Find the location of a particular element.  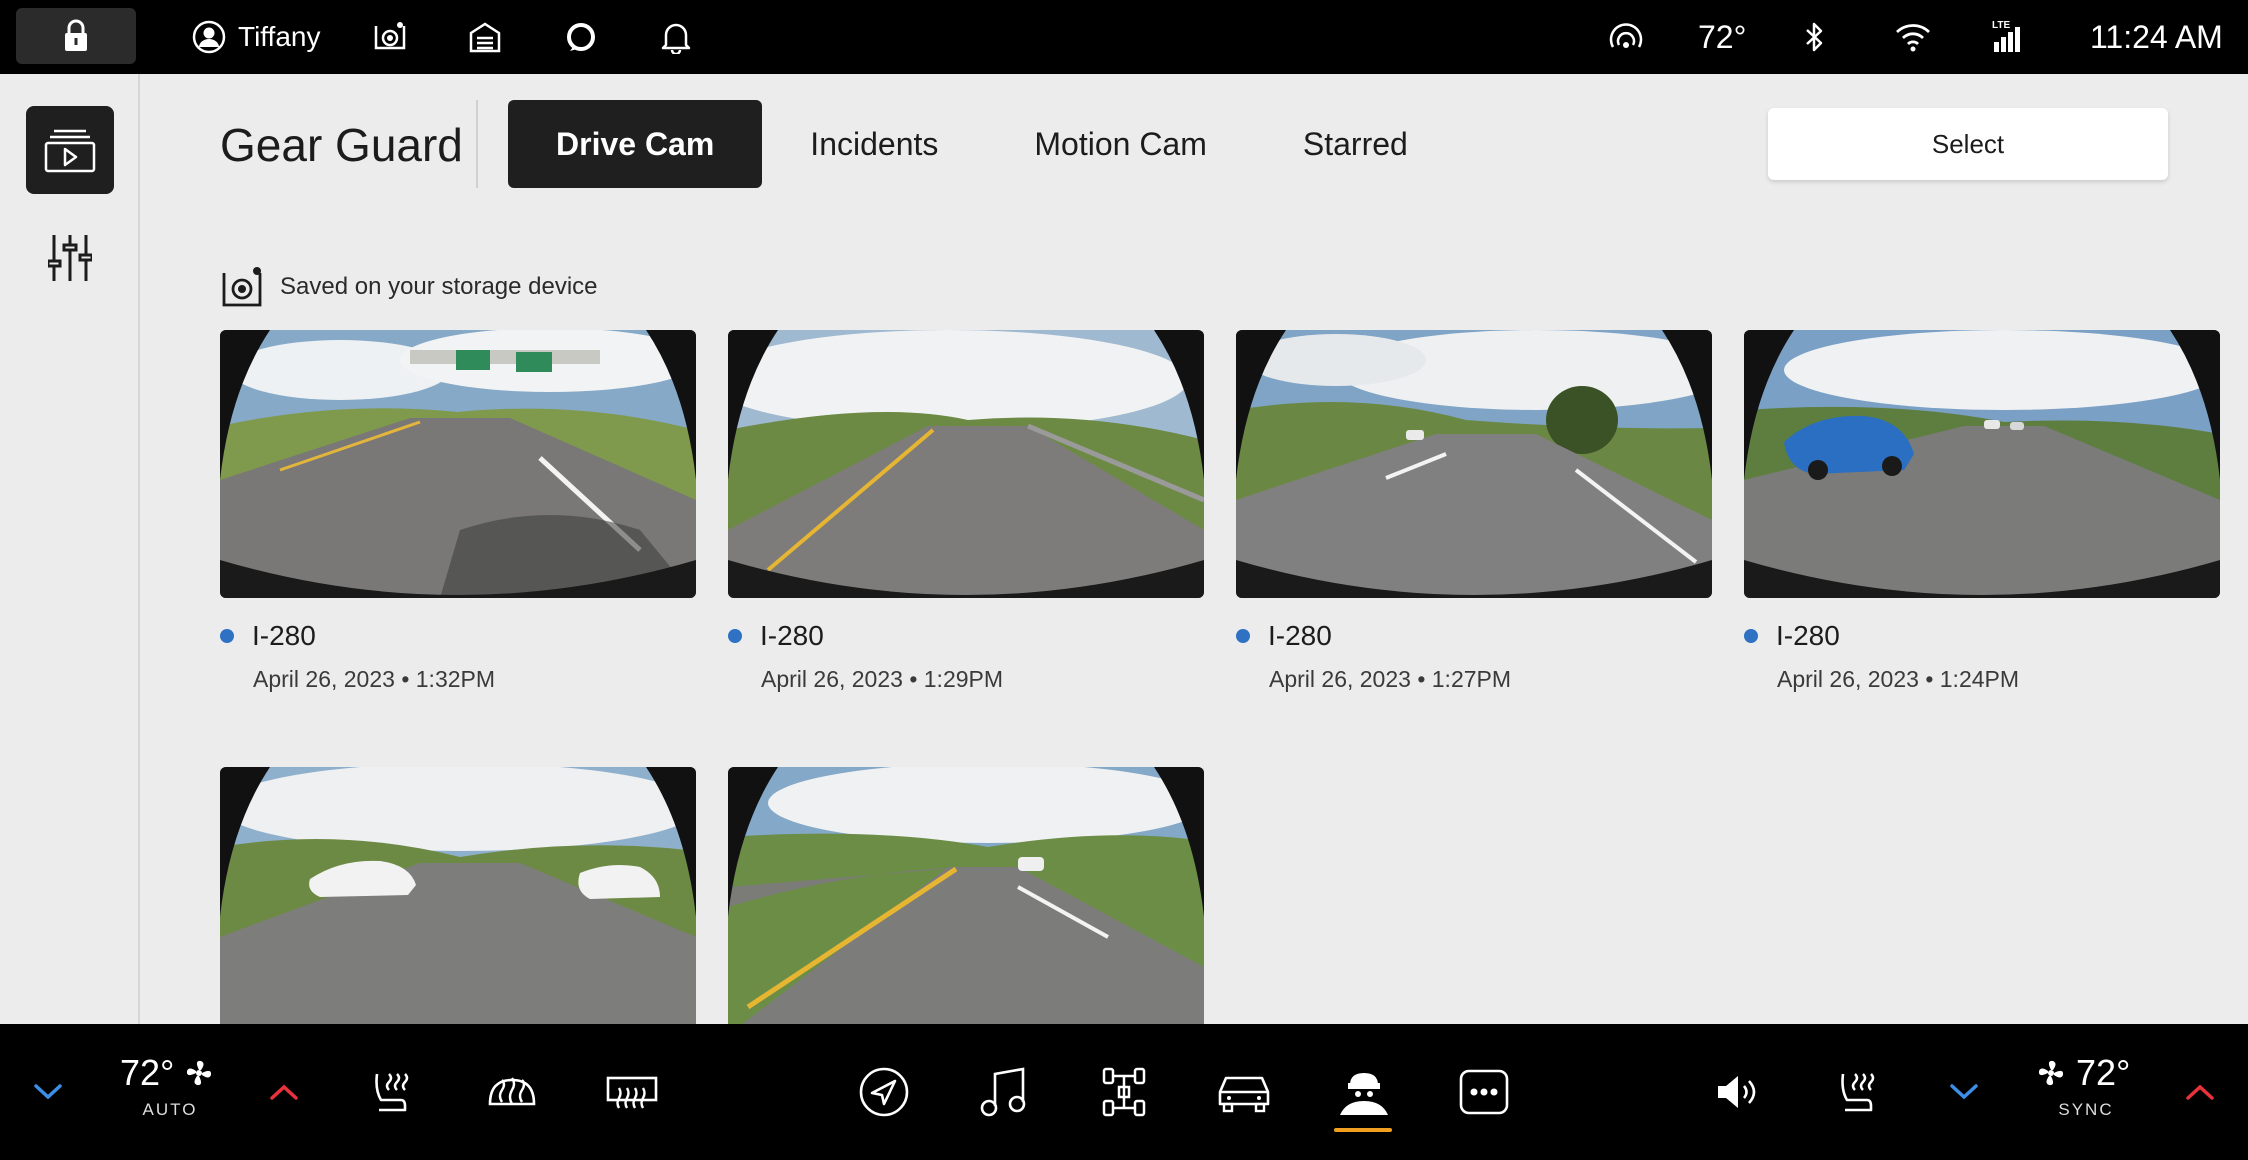

passenger-climate: 72° SYNC is located at coordinates (2086, 1086).